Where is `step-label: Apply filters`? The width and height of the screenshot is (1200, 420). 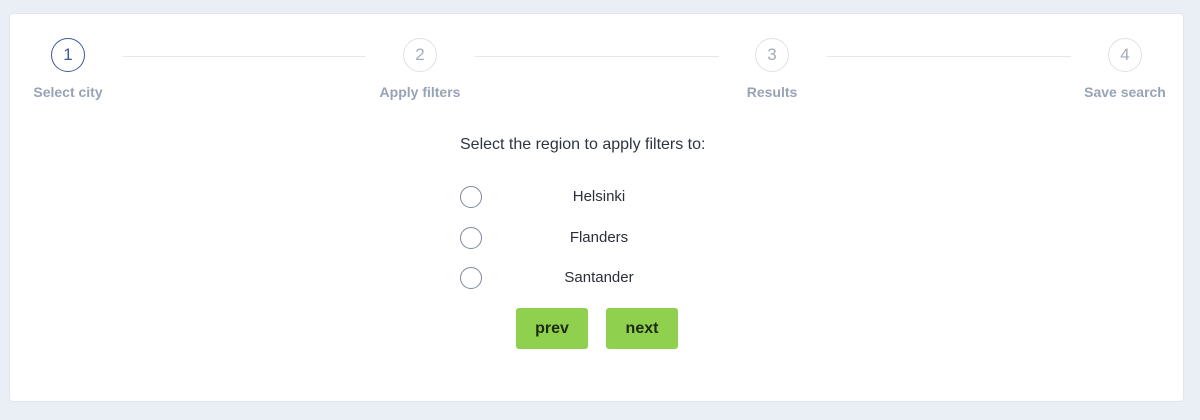
step-label: Apply filters is located at coordinates (420, 92).